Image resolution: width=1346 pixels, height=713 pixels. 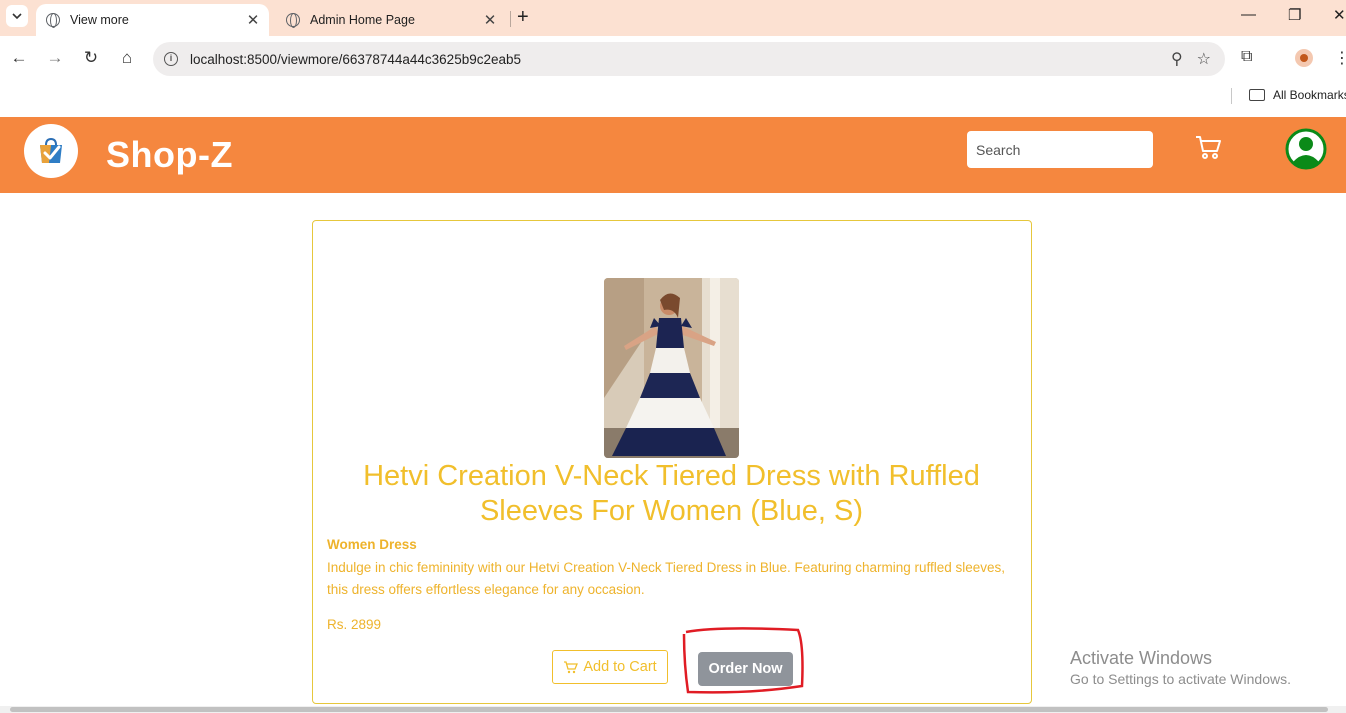 I want to click on window-close-icon: ✕, so click(x=1339, y=15).